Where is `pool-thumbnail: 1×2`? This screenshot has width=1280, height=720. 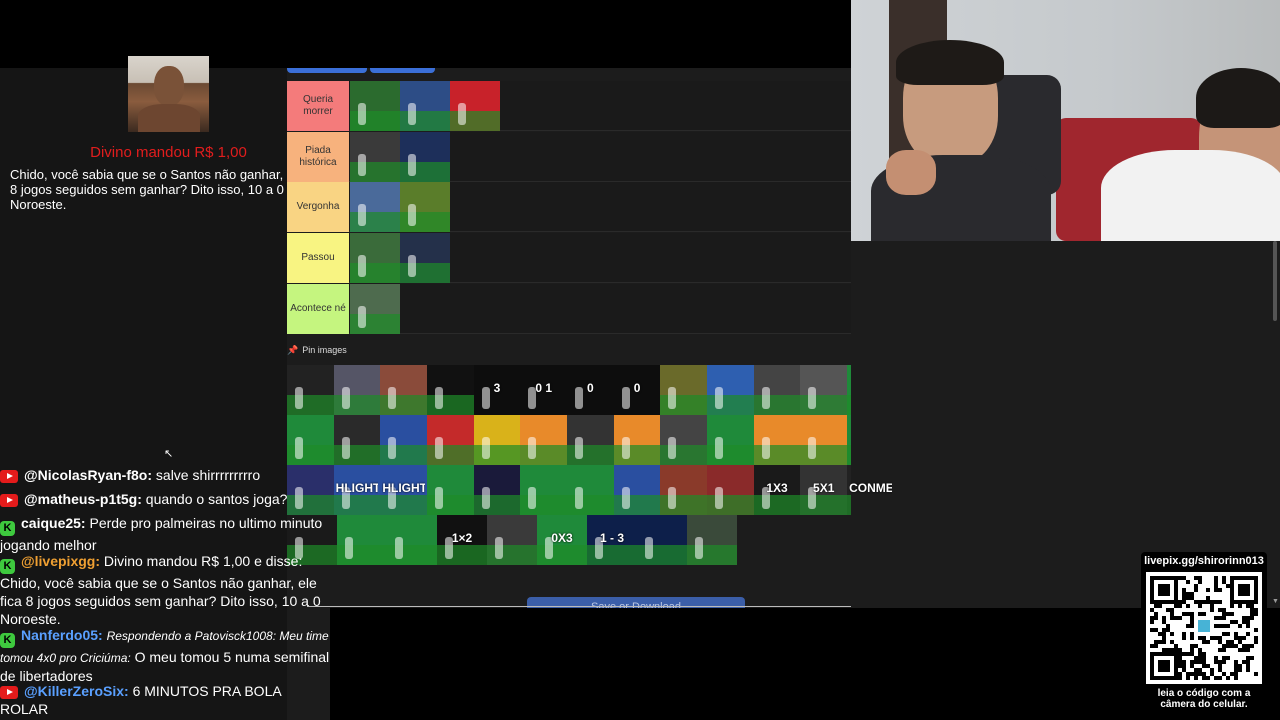
pool-thumbnail: 1×2 is located at coordinates (462, 540).